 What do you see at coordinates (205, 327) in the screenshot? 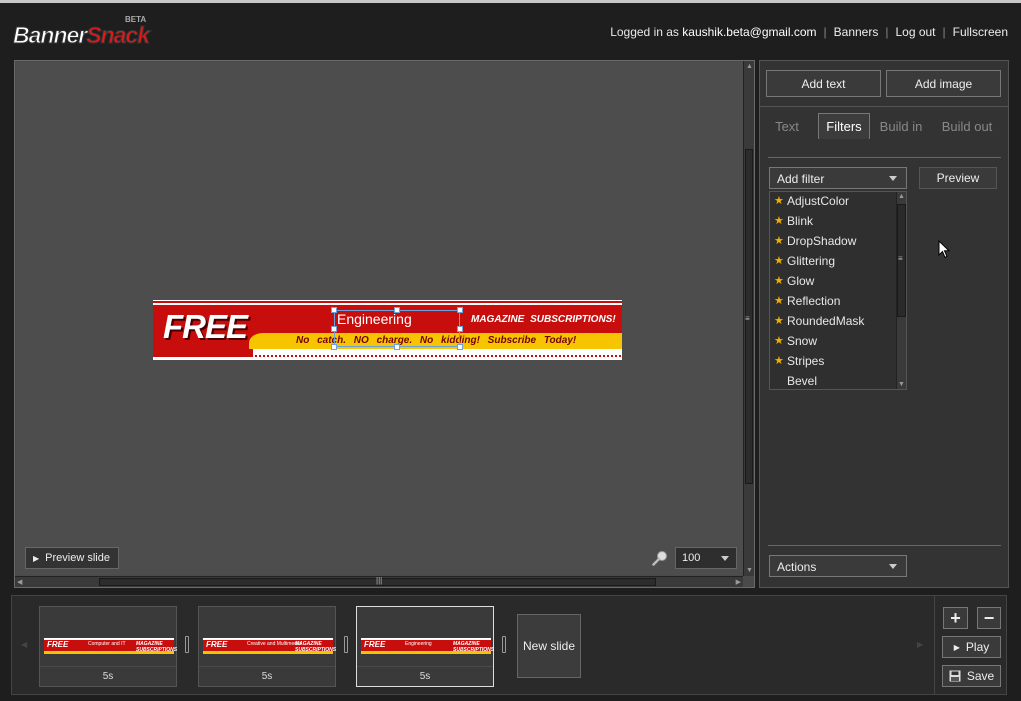
I see `banner-free-text: FREE` at bounding box center [205, 327].